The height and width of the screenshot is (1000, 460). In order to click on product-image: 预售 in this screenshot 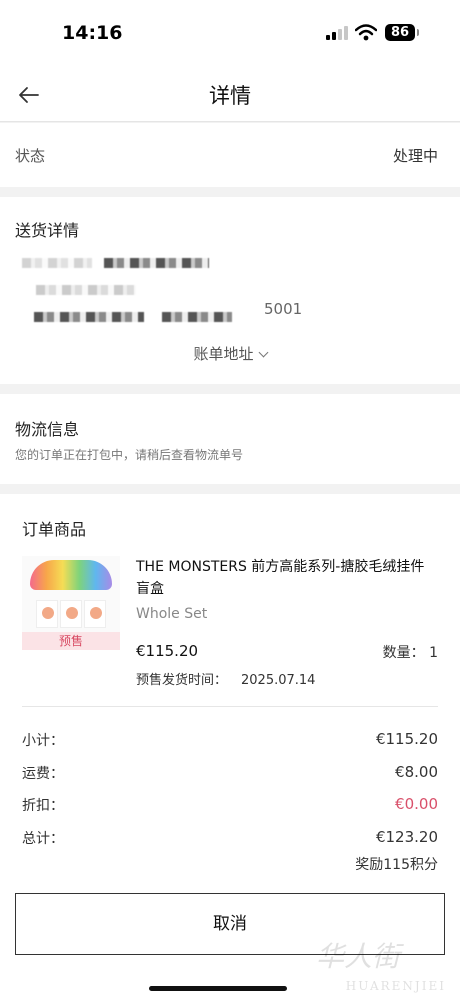, I will do `click(71, 603)`.